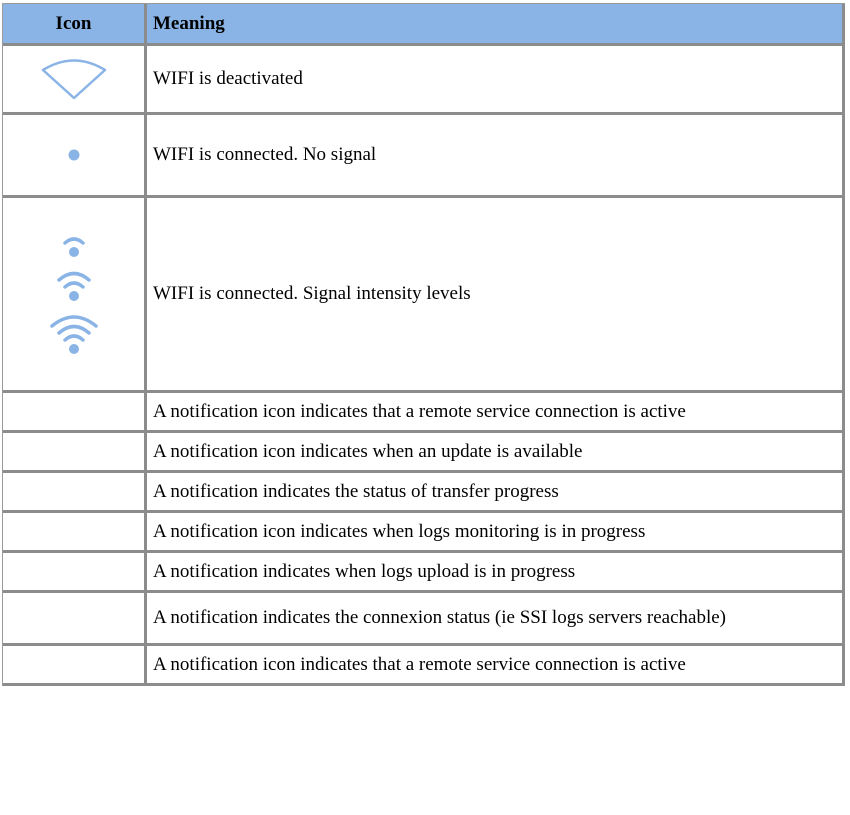 The width and height of the screenshot is (850, 815). I want to click on meaning-cell: WIFI is connected. No signal, so click(496, 156).